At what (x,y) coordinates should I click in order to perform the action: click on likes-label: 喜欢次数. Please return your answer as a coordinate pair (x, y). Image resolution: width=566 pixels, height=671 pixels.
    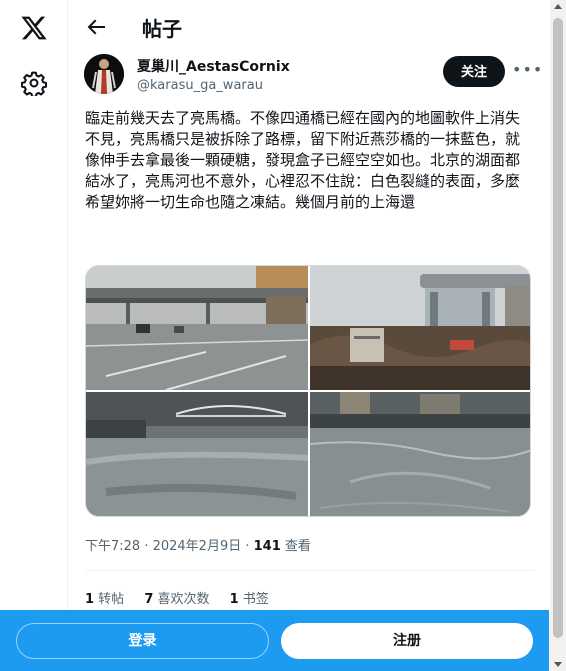
    Looking at the image, I should click on (181, 599).